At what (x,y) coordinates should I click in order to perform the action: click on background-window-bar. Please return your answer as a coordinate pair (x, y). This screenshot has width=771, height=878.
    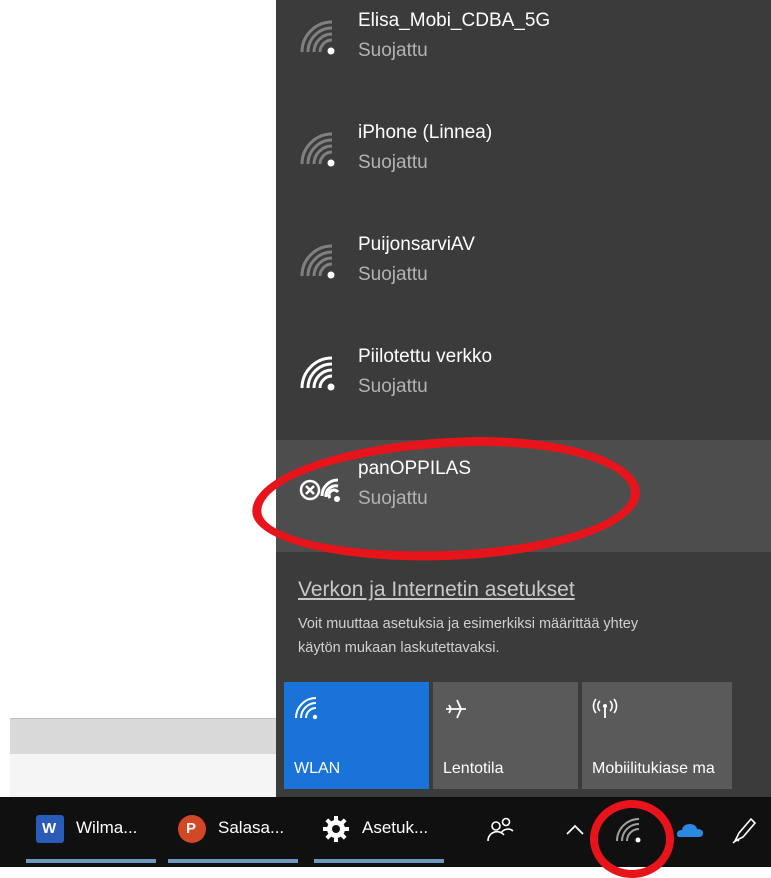
    Looking at the image, I should click on (143, 736).